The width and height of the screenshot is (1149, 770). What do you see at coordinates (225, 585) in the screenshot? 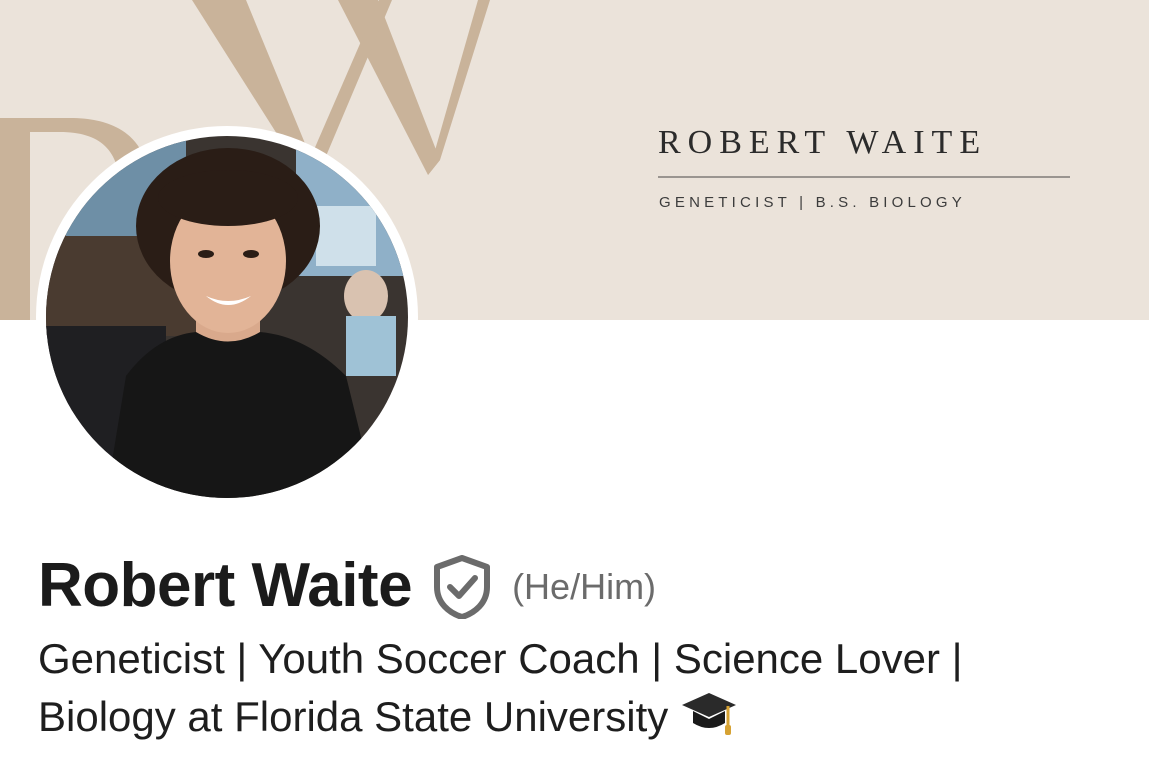
I see `profile-name: Robert Waite` at bounding box center [225, 585].